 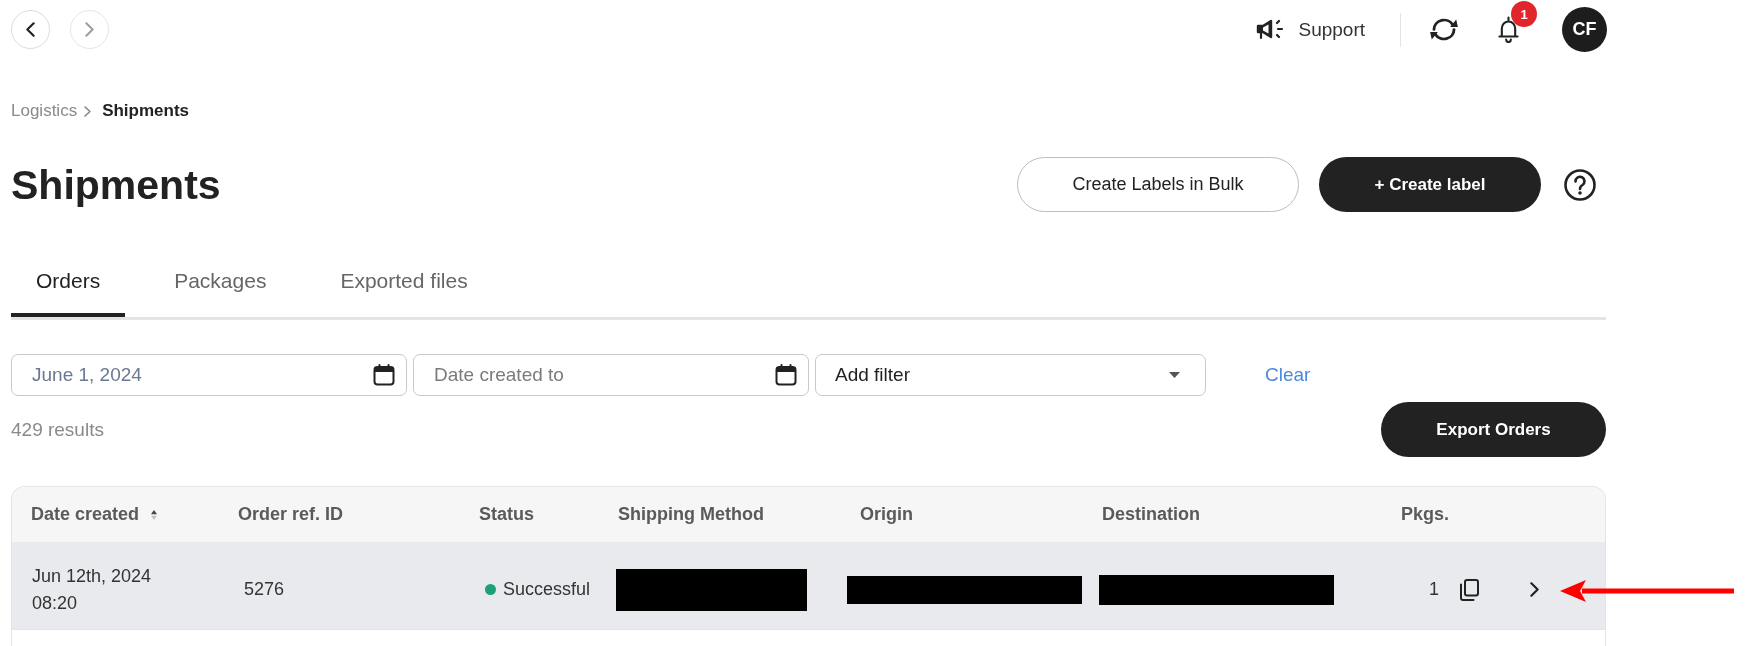 What do you see at coordinates (1174, 375) in the screenshot?
I see `caret-down-icon` at bounding box center [1174, 375].